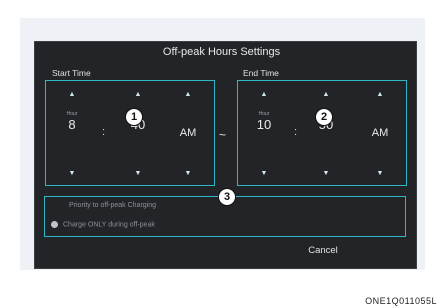  I want to click on end-hour-value: 10, so click(264, 124).